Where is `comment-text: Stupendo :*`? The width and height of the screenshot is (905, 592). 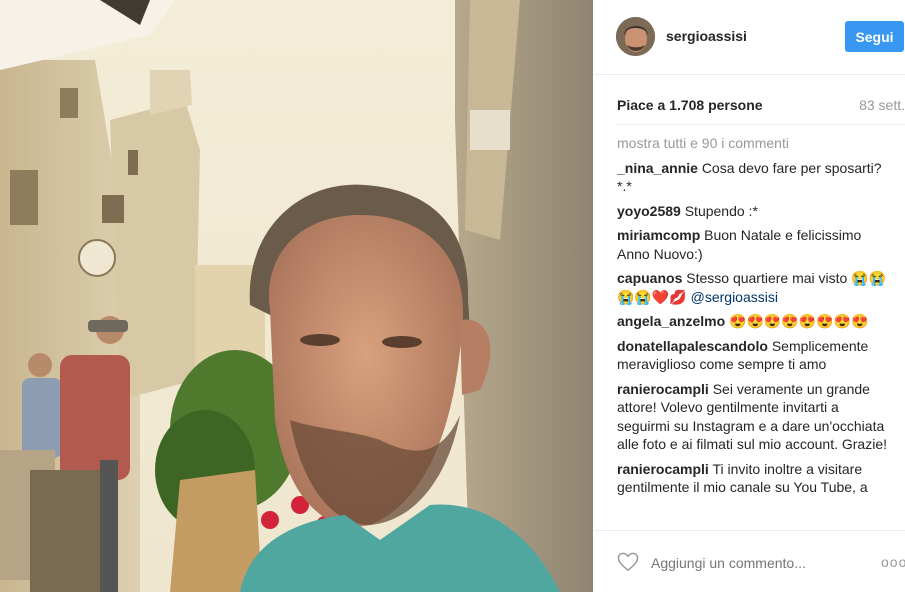
comment-text: Stupendo :* is located at coordinates (721, 210).